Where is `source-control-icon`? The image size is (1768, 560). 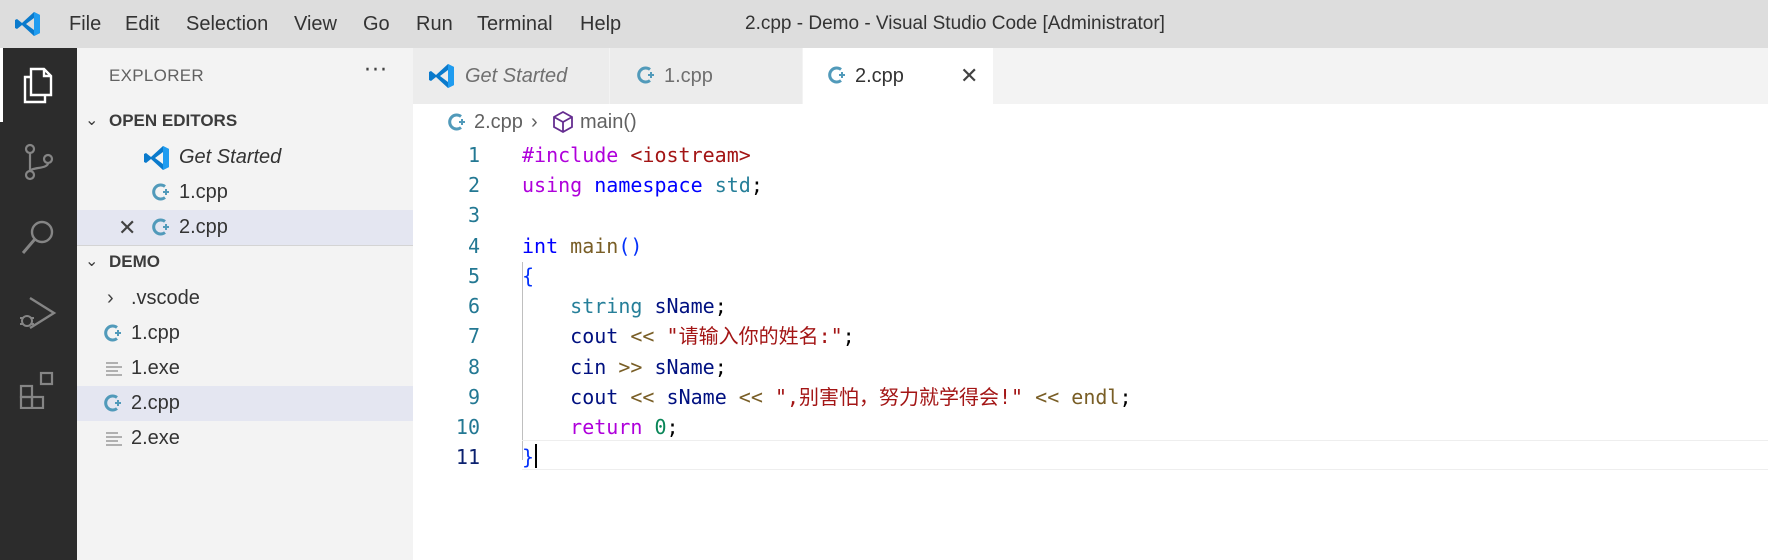 source-control-icon is located at coordinates (39, 162).